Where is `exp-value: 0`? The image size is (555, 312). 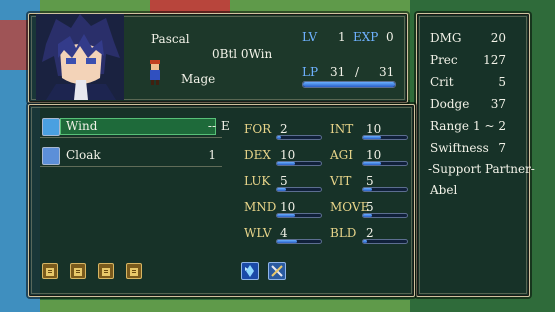 exp-value: 0 is located at coordinates (390, 37).